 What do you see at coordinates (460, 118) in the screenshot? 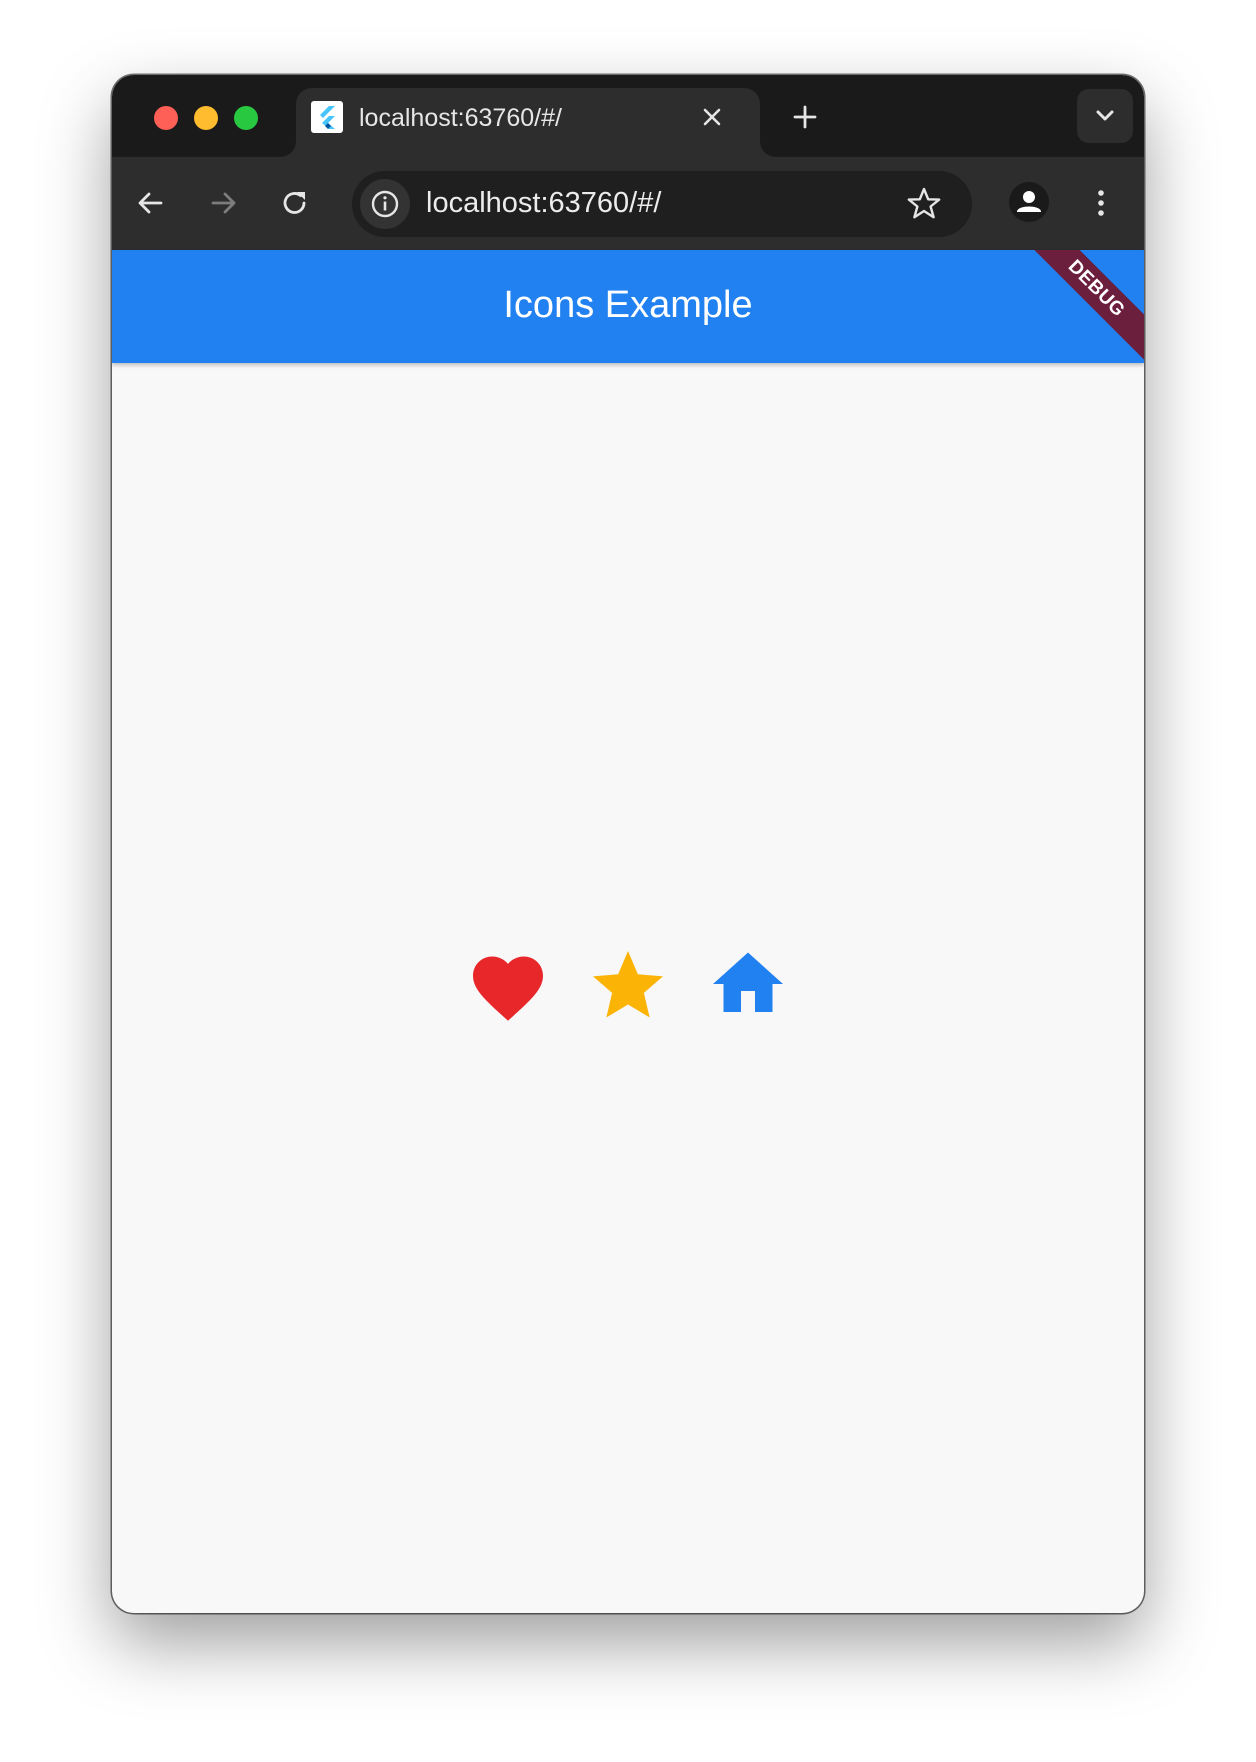
I see `tab-title: localhost:63760/#/` at bounding box center [460, 118].